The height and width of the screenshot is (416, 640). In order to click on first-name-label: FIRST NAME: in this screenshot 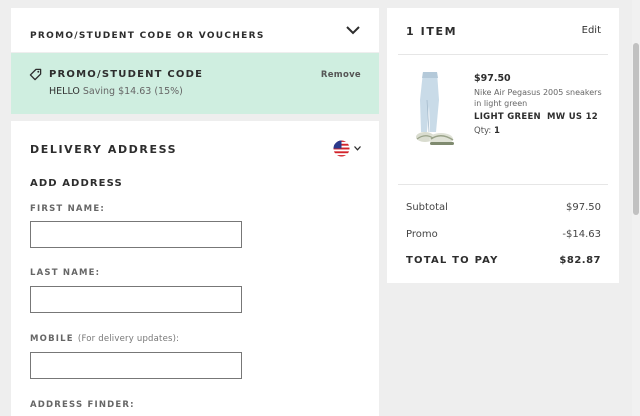, I will do `click(67, 209)`.